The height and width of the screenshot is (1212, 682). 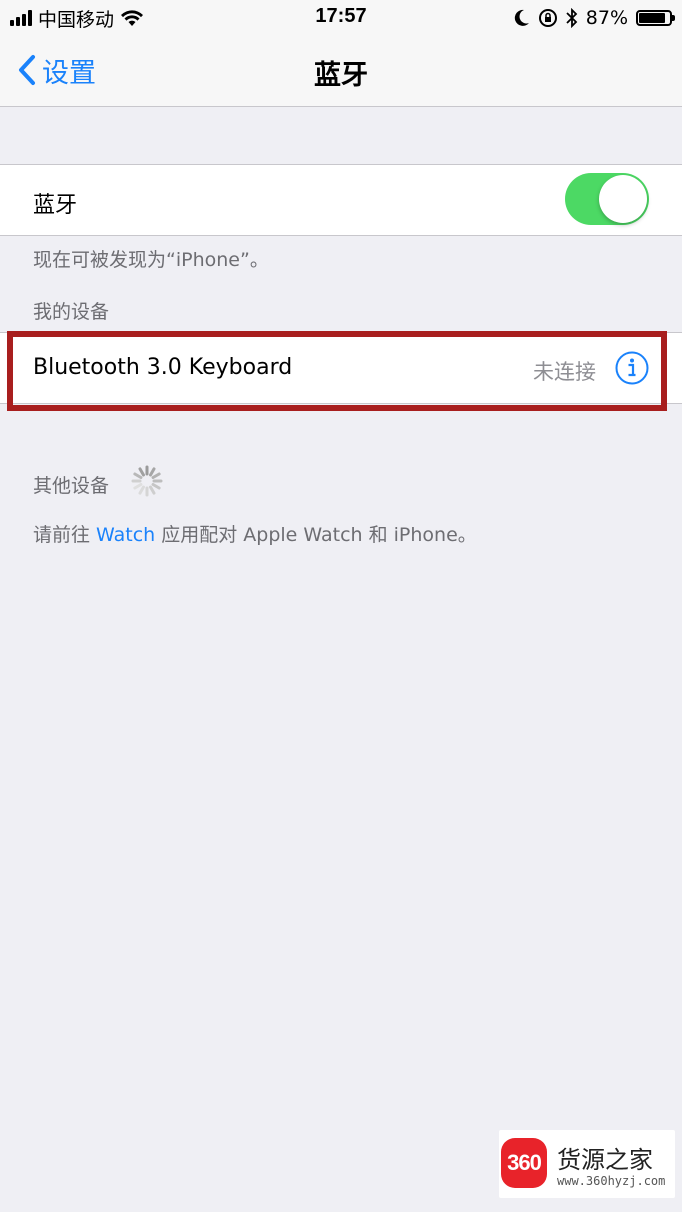 I want to click on bluetooth-toggle, so click(x=607, y=199).